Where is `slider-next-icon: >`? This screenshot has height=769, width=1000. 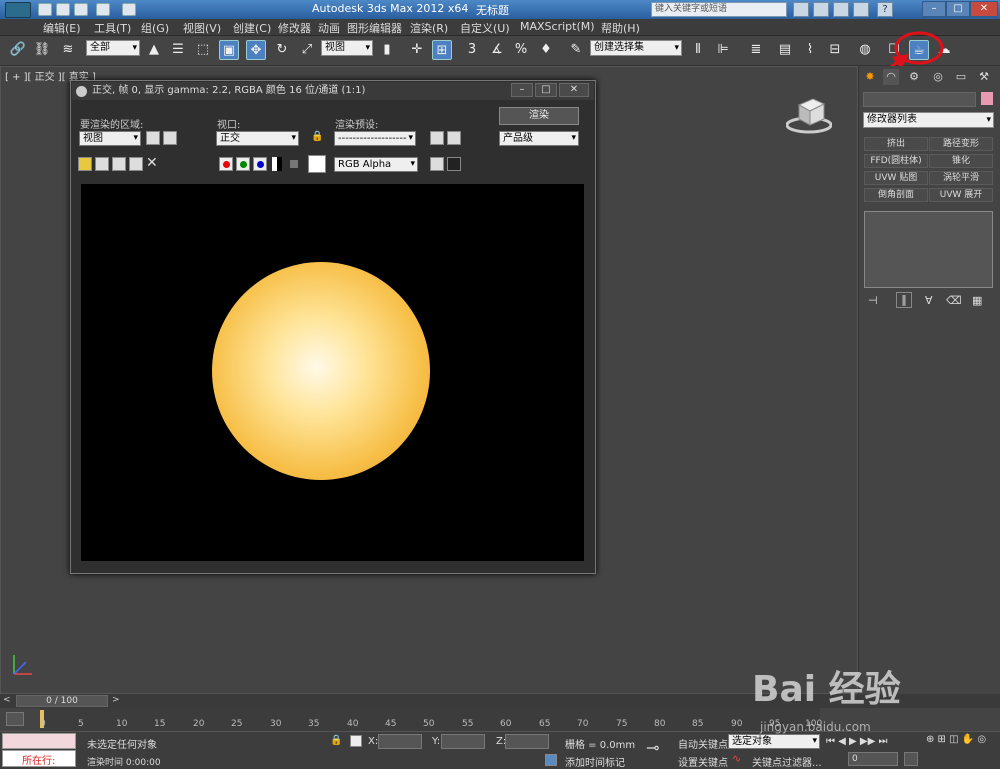
slider-next-icon: > is located at coordinates (116, 700).